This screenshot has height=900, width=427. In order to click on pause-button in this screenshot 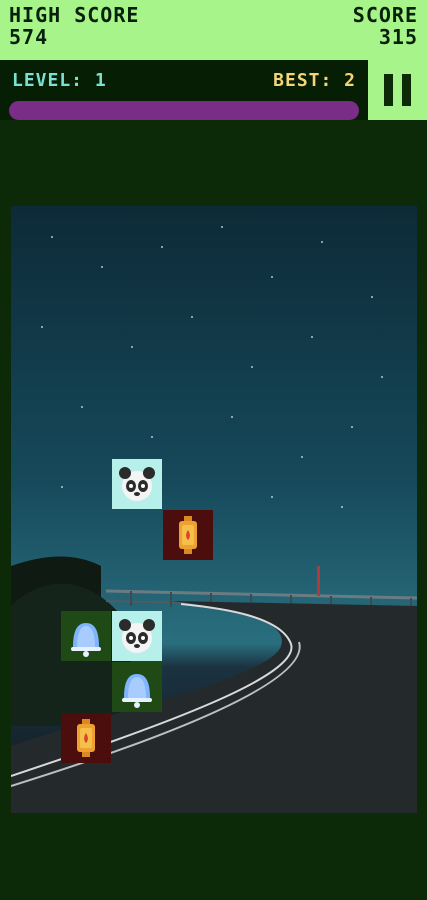, I will do `click(397, 90)`.